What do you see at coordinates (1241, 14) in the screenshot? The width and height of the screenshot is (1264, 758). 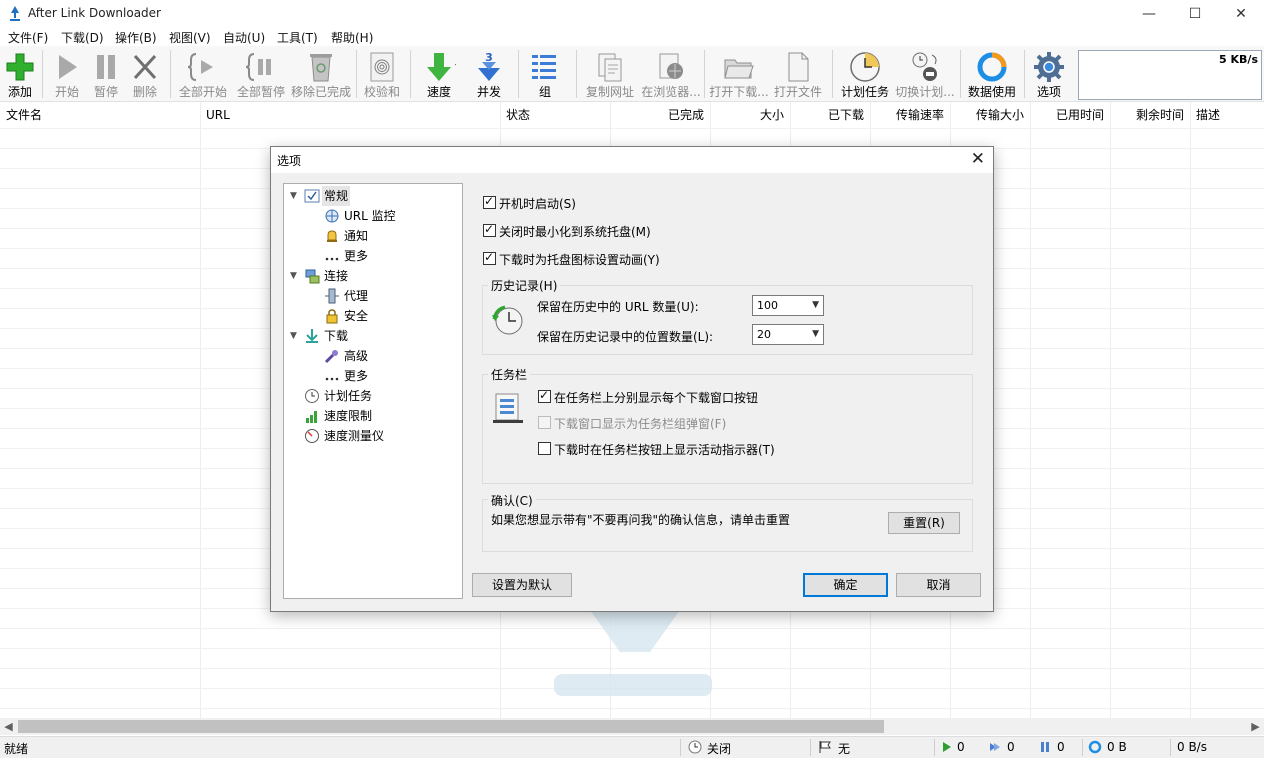 I see `close-window-button: ✕` at bounding box center [1241, 14].